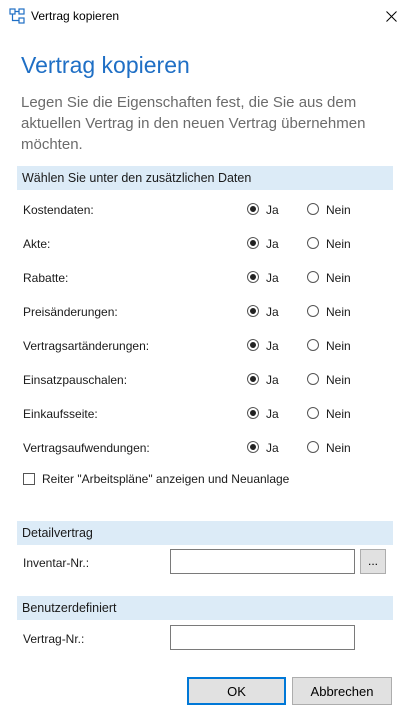 This screenshot has width=411, height=723. I want to click on option-row: Vertragsaufwendungen: Ja Nein, so click(203, 449).